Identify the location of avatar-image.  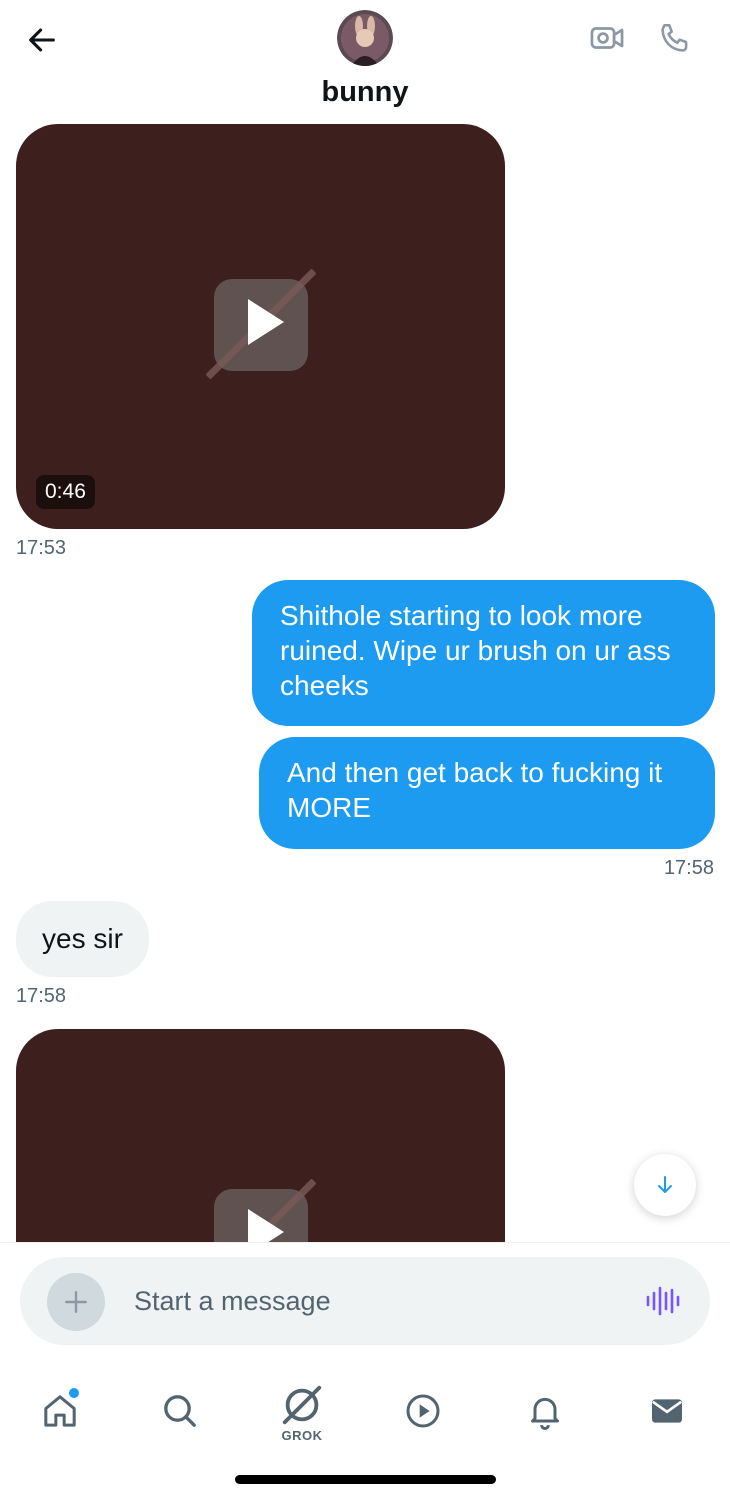
(365, 38).